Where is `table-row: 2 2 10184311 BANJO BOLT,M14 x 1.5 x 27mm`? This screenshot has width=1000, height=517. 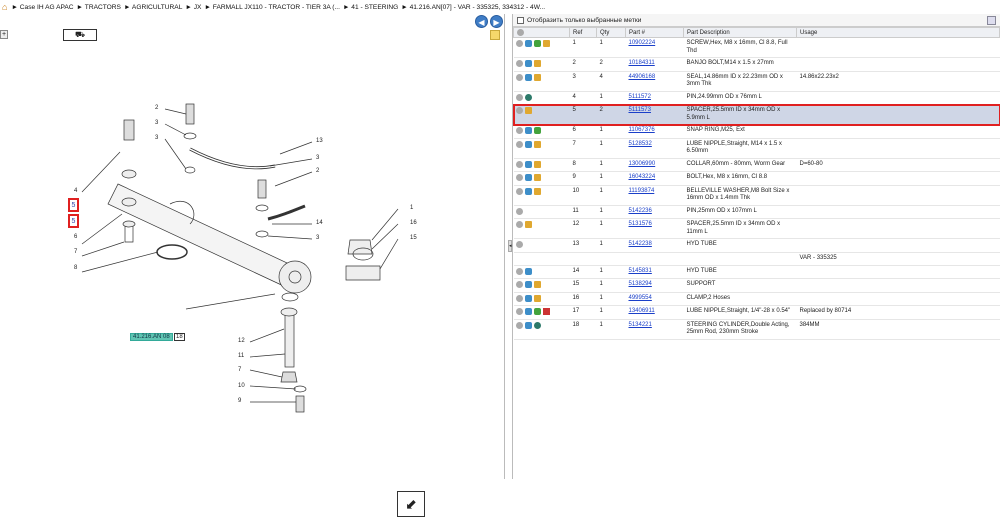
table-row: 2 2 10184311 BANJO BOLT,M14 x 1.5 x 27mm is located at coordinates (756, 64).